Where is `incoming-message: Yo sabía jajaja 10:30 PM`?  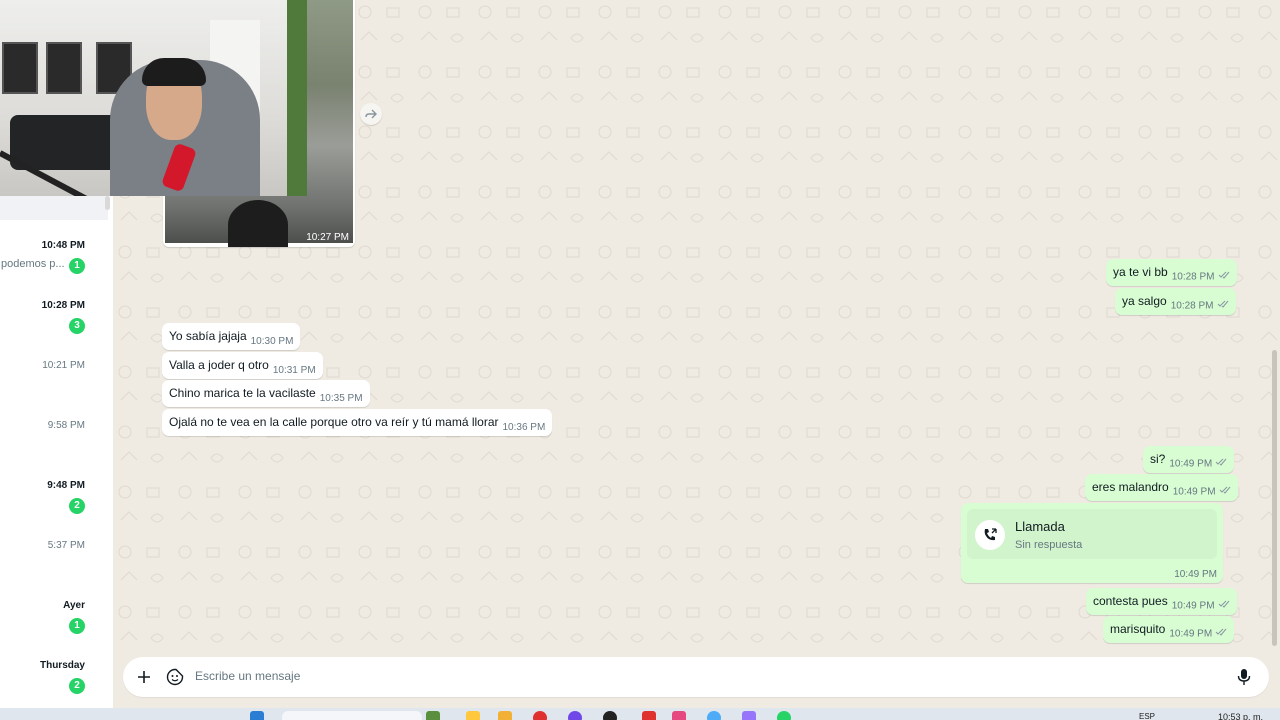 incoming-message: Yo sabía jajaja 10:30 PM is located at coordinates (231, 336).